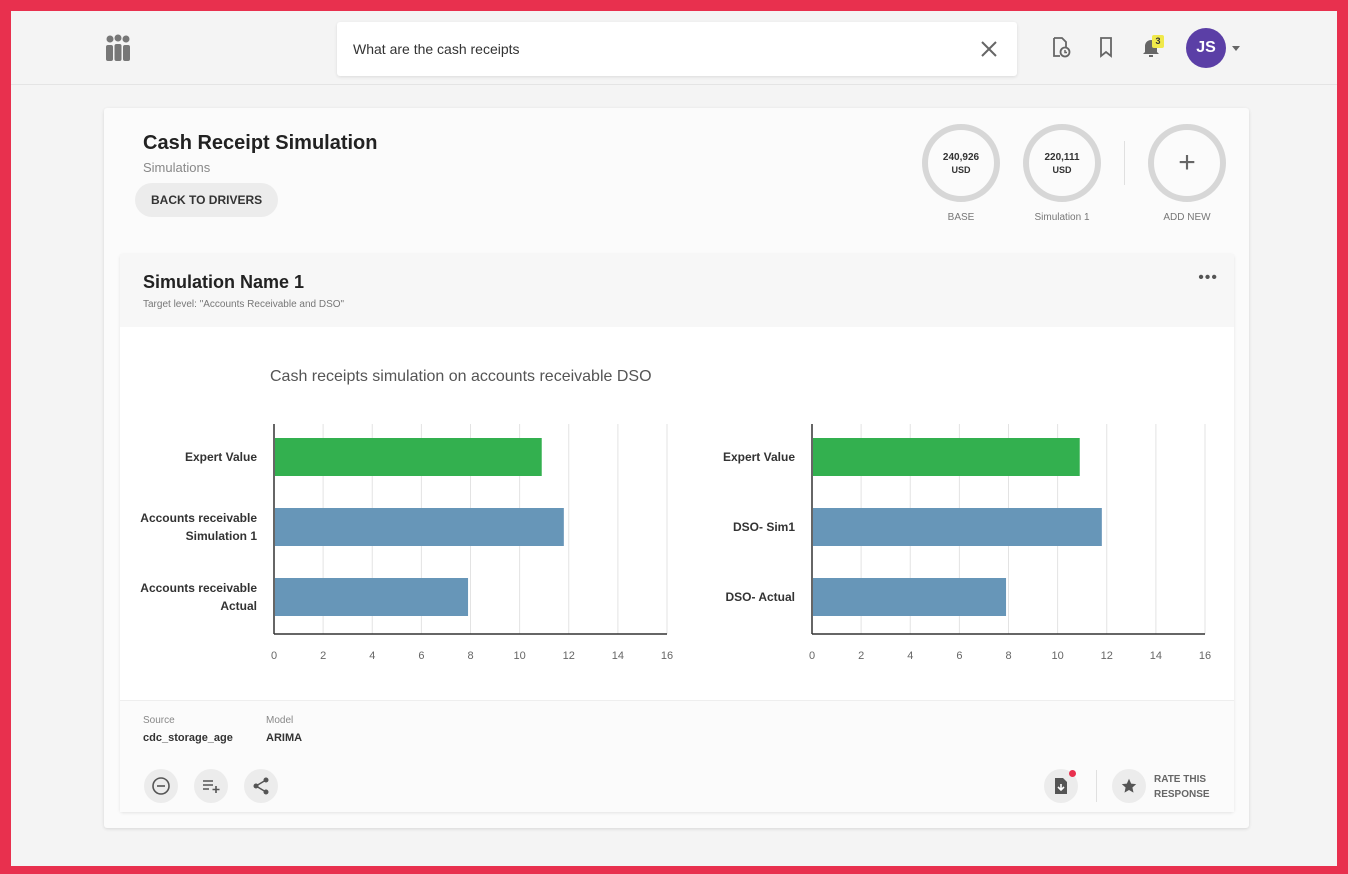  What do you see at coordinates (1158, 41) in the screenshot?
I see `notification-badge: 3` at bounding box center [1158, 41].